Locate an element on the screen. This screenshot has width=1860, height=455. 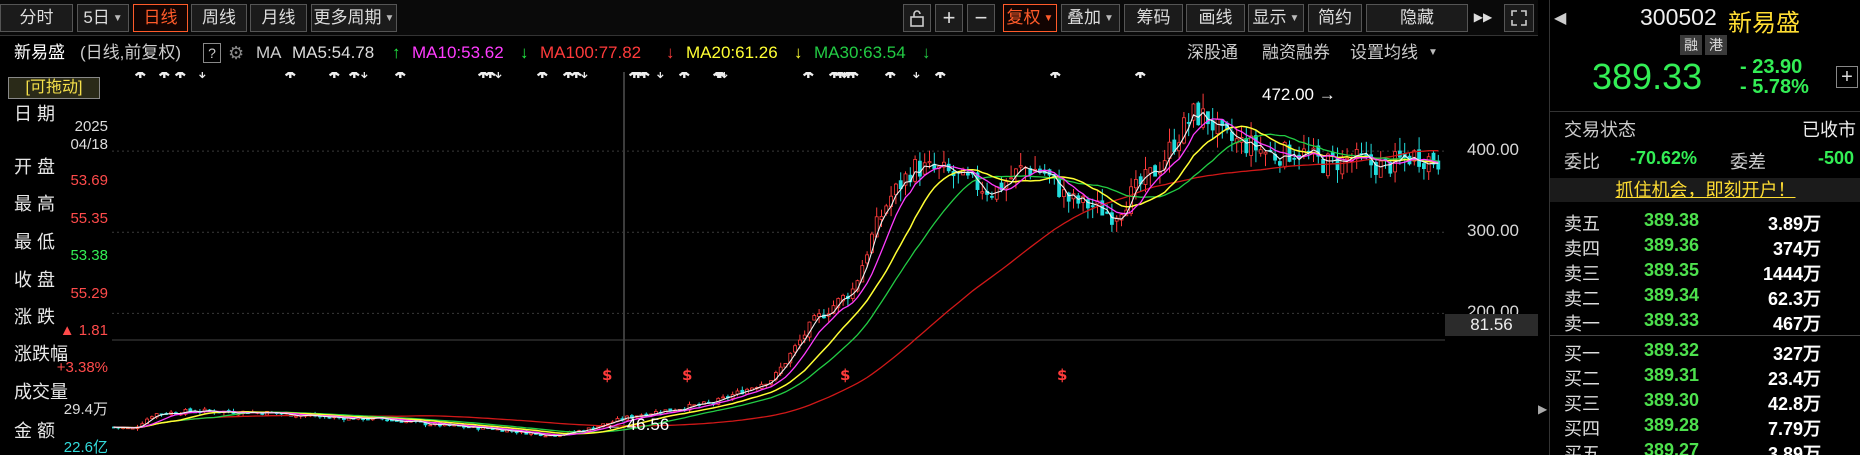
period-button-1: 5日 ▼ is located at coordinates (103, 18).